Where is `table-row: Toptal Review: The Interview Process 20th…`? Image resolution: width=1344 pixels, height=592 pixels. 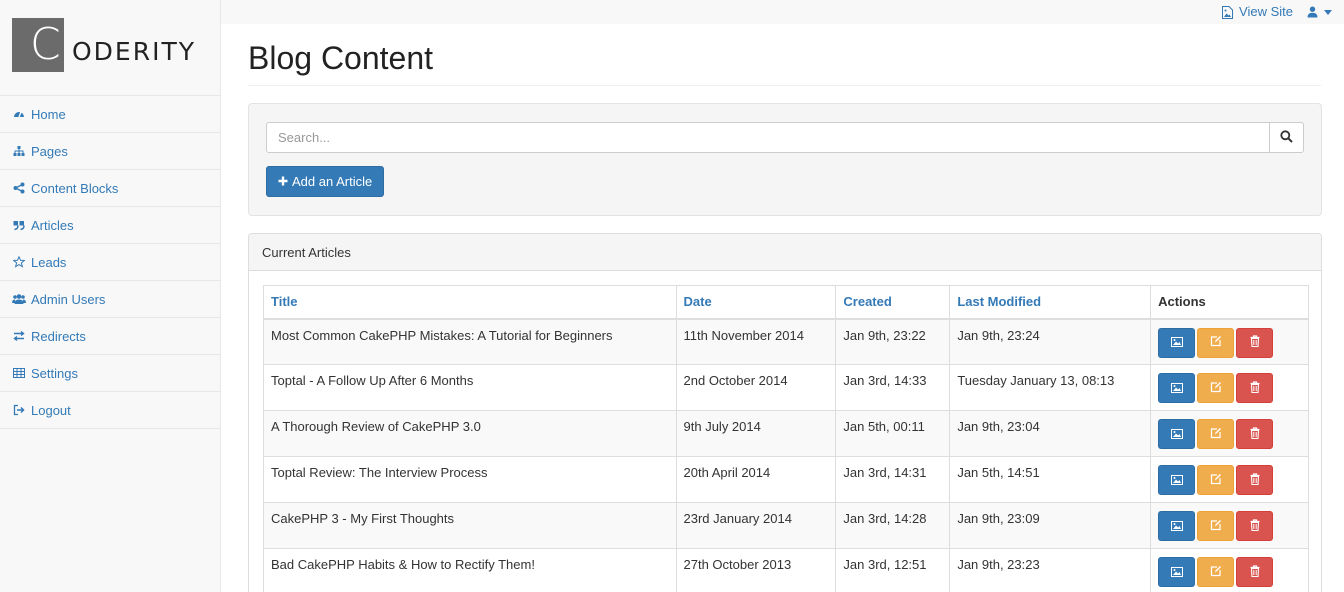
table-row: Toptal Review: The Interview Process 20th… is located at coordinates (786, 479).